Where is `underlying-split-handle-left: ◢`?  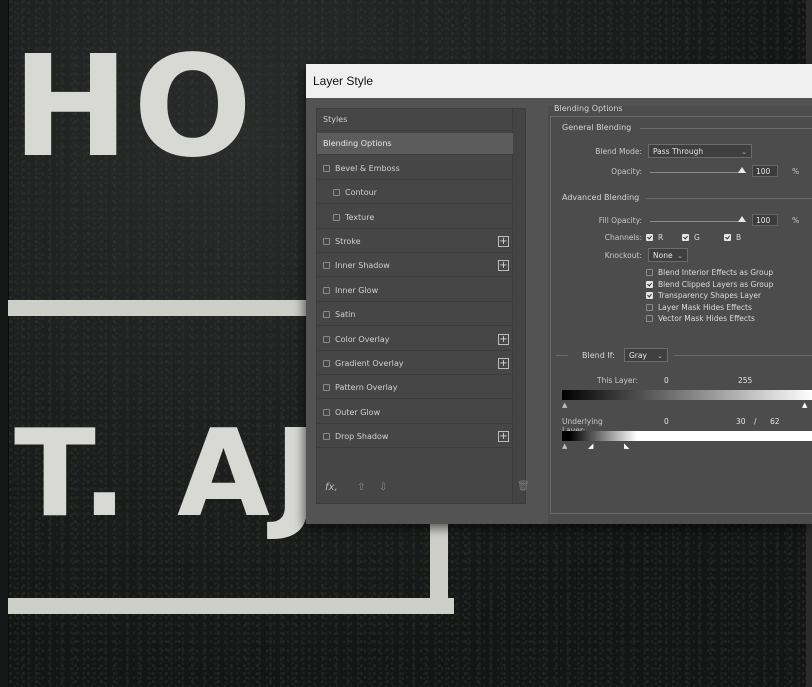
underlying-split-handle-left: ◢ is located at coordinates (590, 446).